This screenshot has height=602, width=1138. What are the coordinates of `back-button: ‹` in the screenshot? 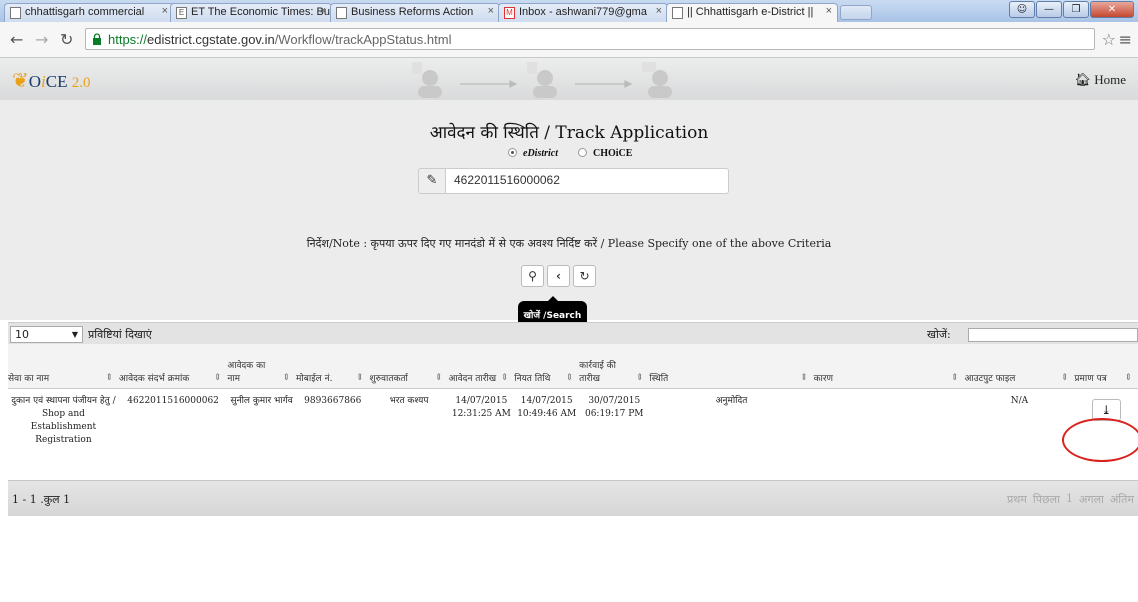 It's located at (558, 276).